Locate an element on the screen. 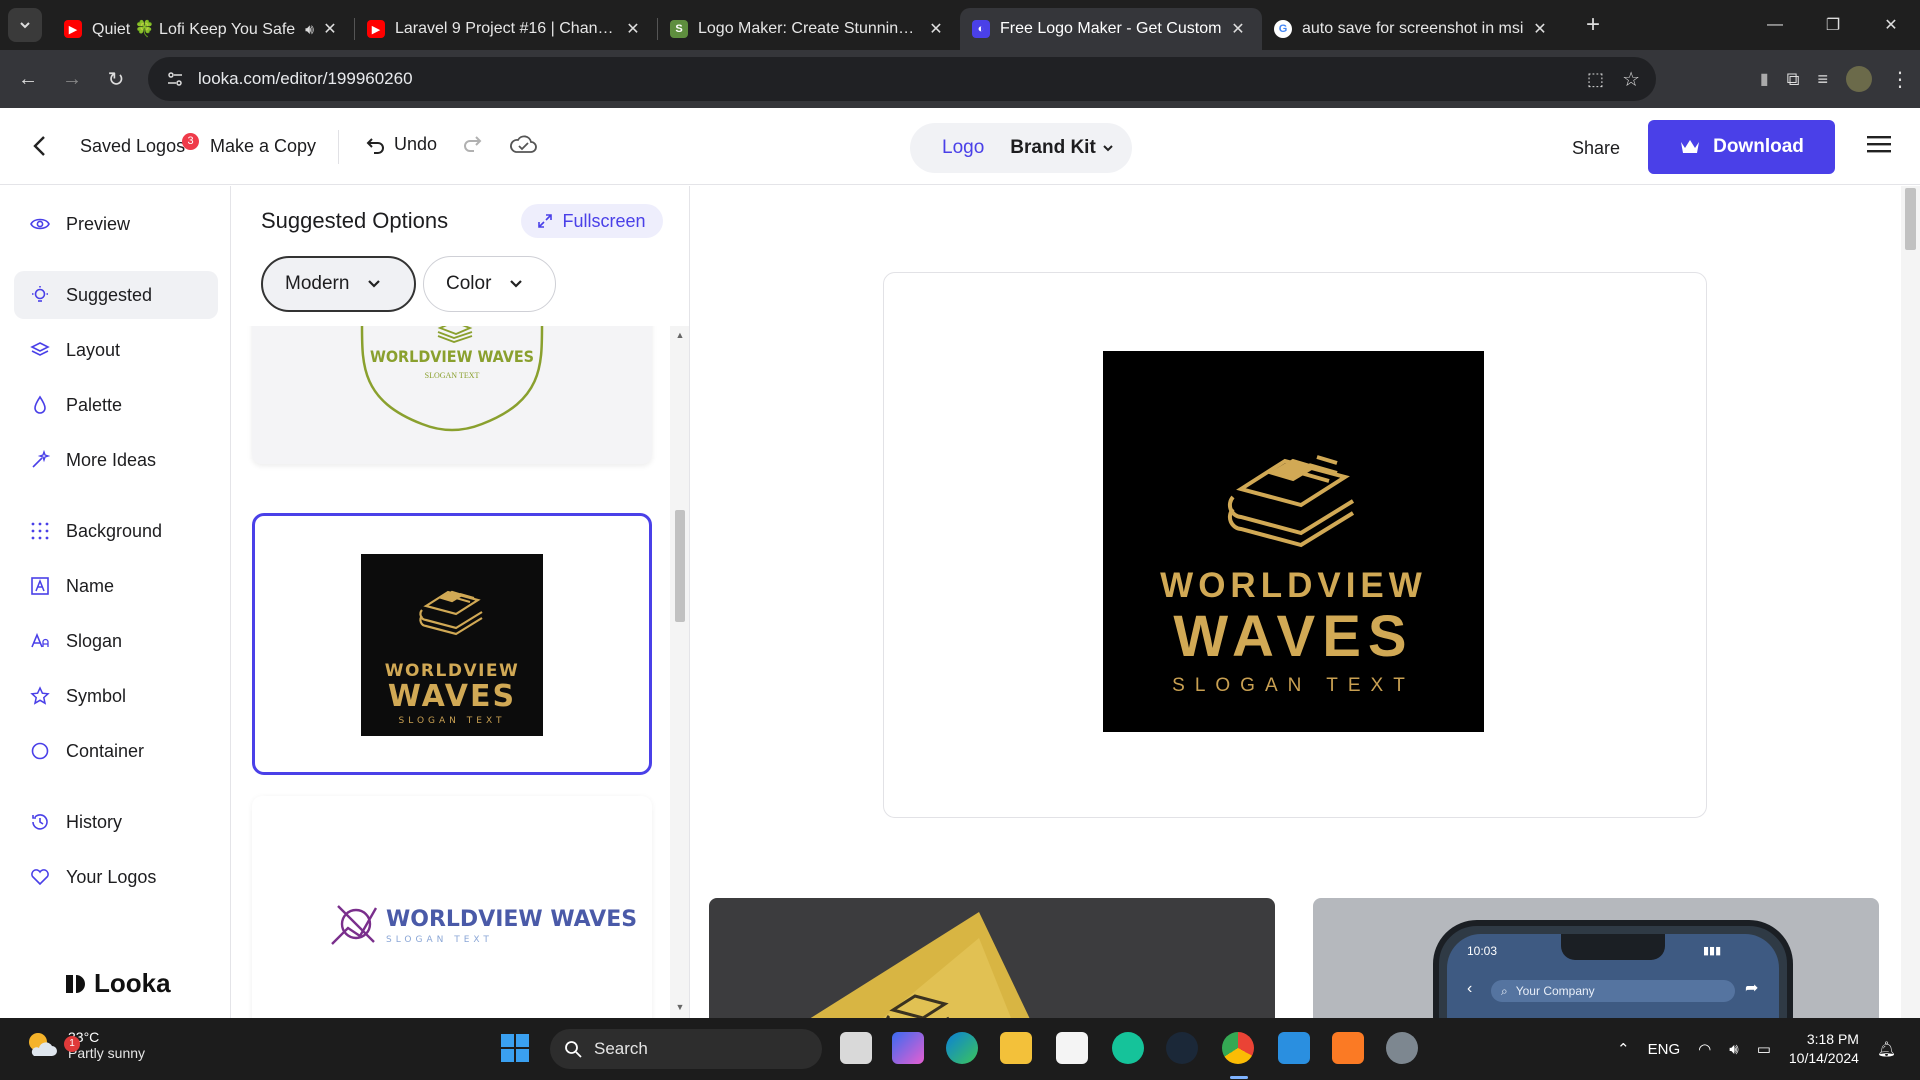 This screenshot has width=1920, height=1080. microsoft-store-icon is located at coordinates (1072, 1048).